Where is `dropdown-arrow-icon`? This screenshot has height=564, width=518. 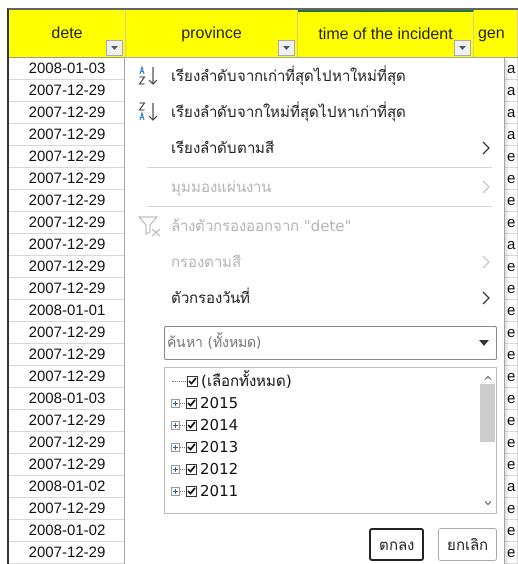 dropdown-arrow-icon is located at coordinates (484, 343).